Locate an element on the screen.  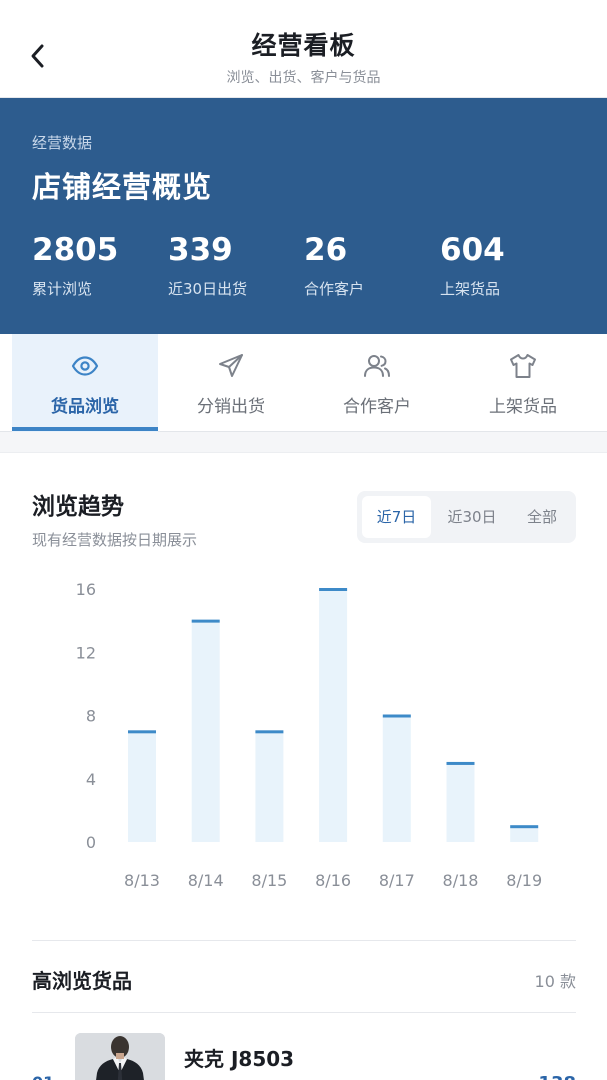
users-icon is located at coordinates (377, 366).